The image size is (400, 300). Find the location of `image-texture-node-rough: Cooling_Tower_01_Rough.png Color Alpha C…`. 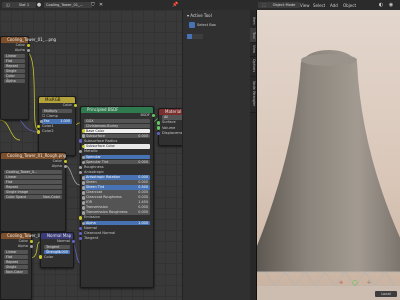

image-texture-node-rough: Cooling_Tower_01_Rough.png Color Alpha C… is located at coordinates (33, 192).